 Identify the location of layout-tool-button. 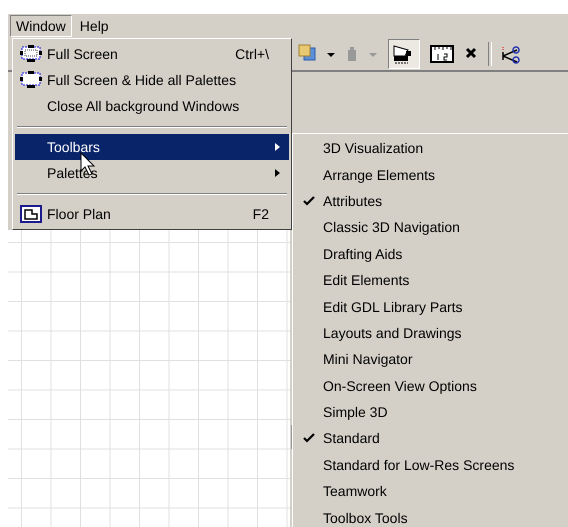
(404, 54).